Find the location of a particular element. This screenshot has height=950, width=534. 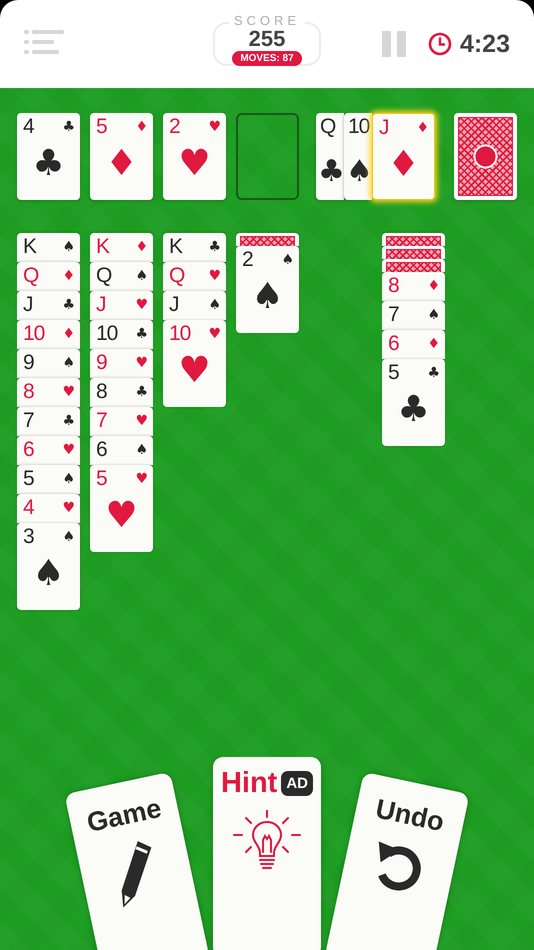

playing-card: 6 ♦ is located at coordinates (413, 344).